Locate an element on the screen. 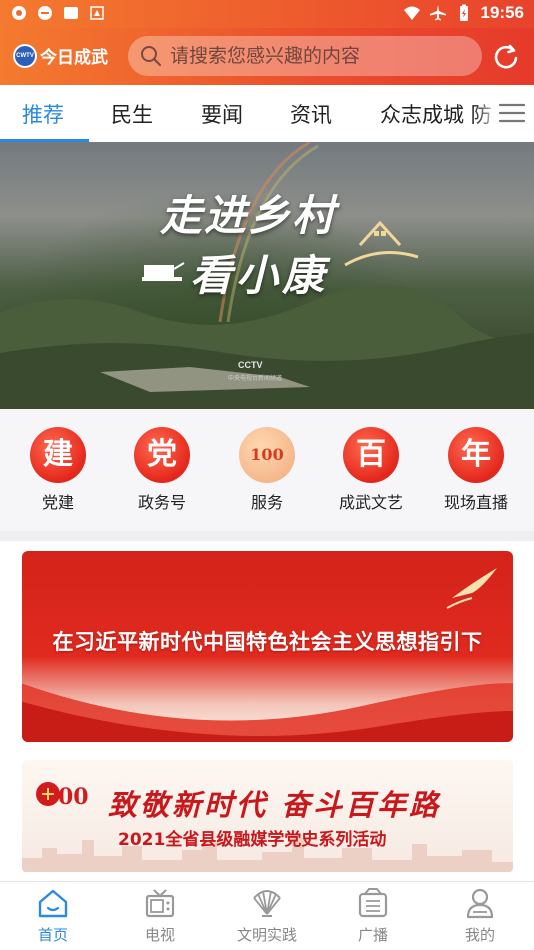 The image size is (534, 950). cctv-watermark-sub: 中央电视台新闻频道 is located at coordinates (255, 378).